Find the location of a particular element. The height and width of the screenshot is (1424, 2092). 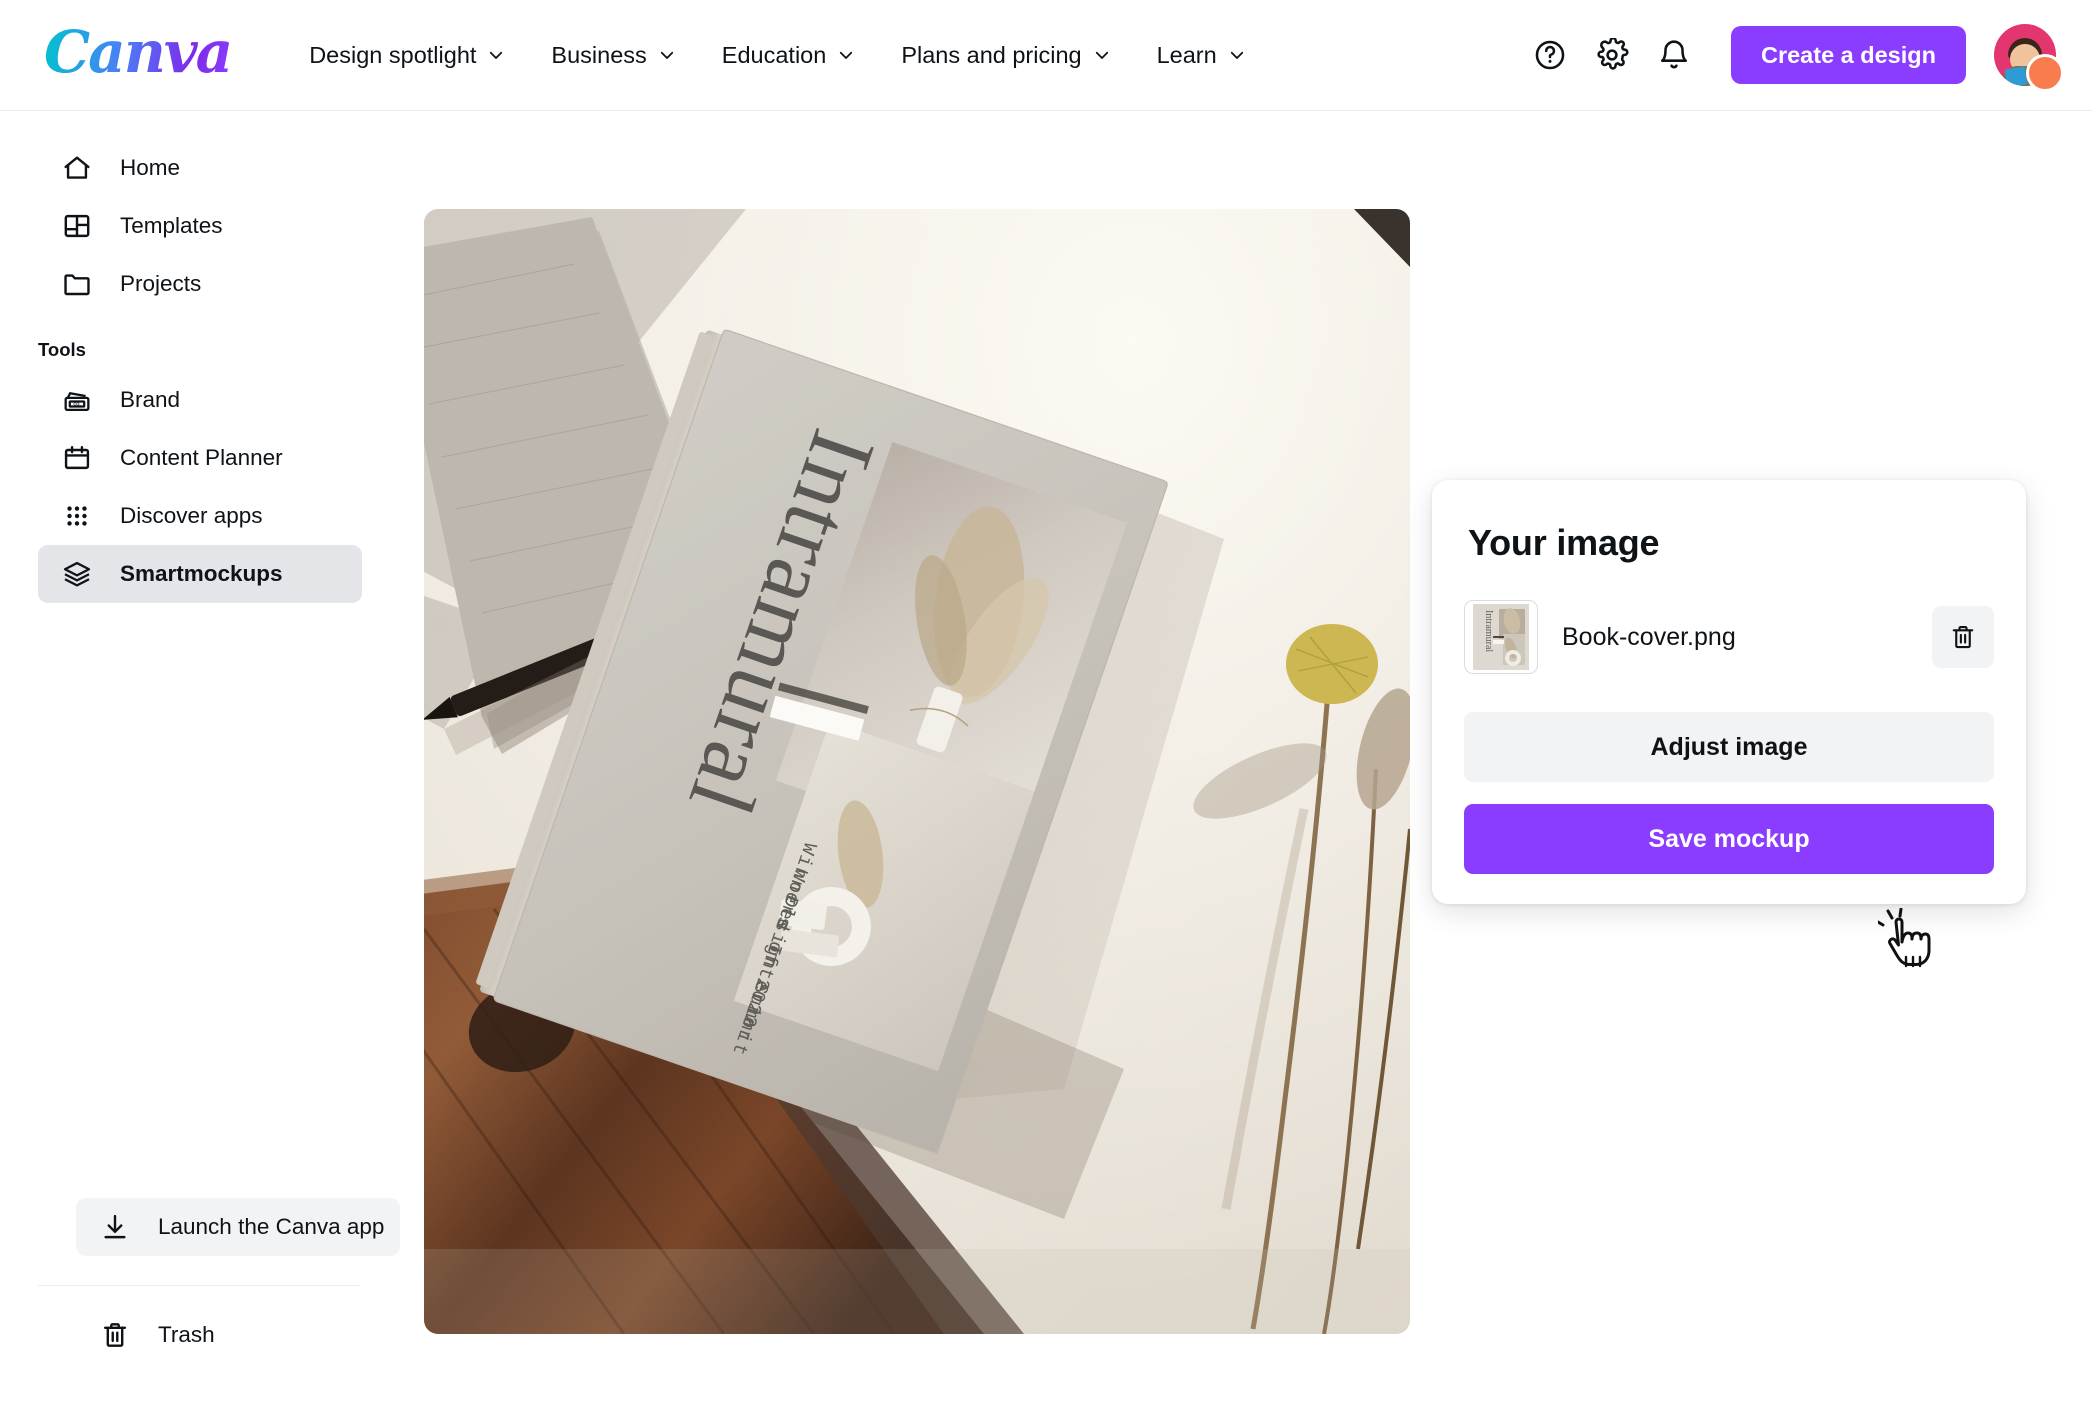

download-icon is located at coordinates (115, 1227).